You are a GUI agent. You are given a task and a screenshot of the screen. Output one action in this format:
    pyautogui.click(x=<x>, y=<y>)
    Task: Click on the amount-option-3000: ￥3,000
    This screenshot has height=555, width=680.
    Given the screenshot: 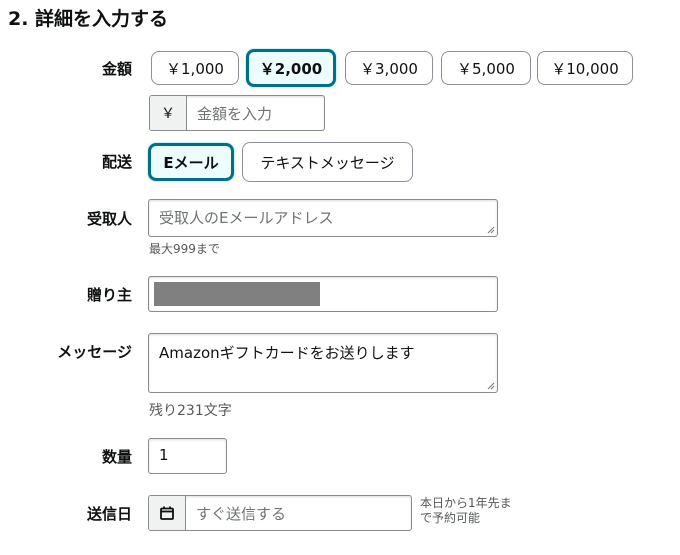 What is the action you would take?
    pyautogui.click(x=389, y=68)
    